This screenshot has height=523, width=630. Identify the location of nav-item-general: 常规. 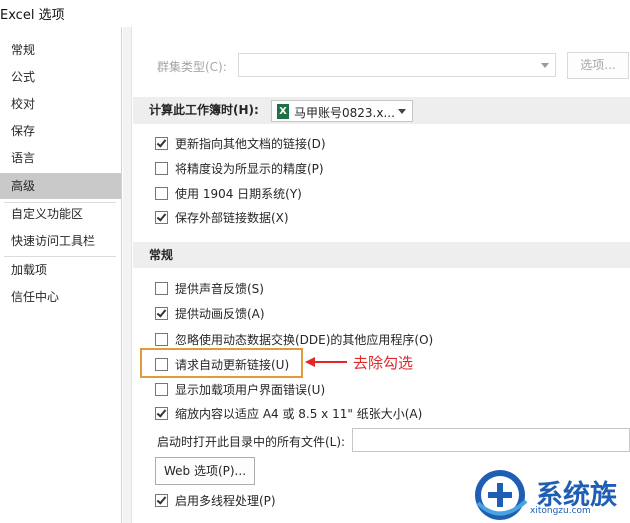
(60, 50).